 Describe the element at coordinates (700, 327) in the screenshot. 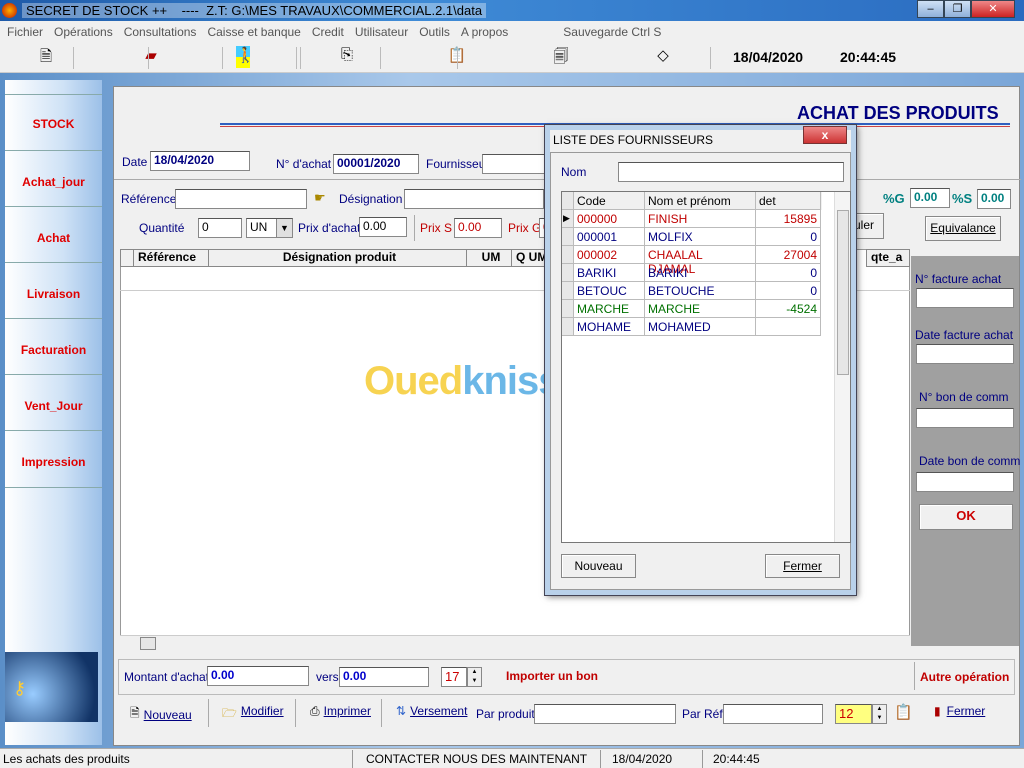

I see `supplier-name: MOHAMED` at that location.